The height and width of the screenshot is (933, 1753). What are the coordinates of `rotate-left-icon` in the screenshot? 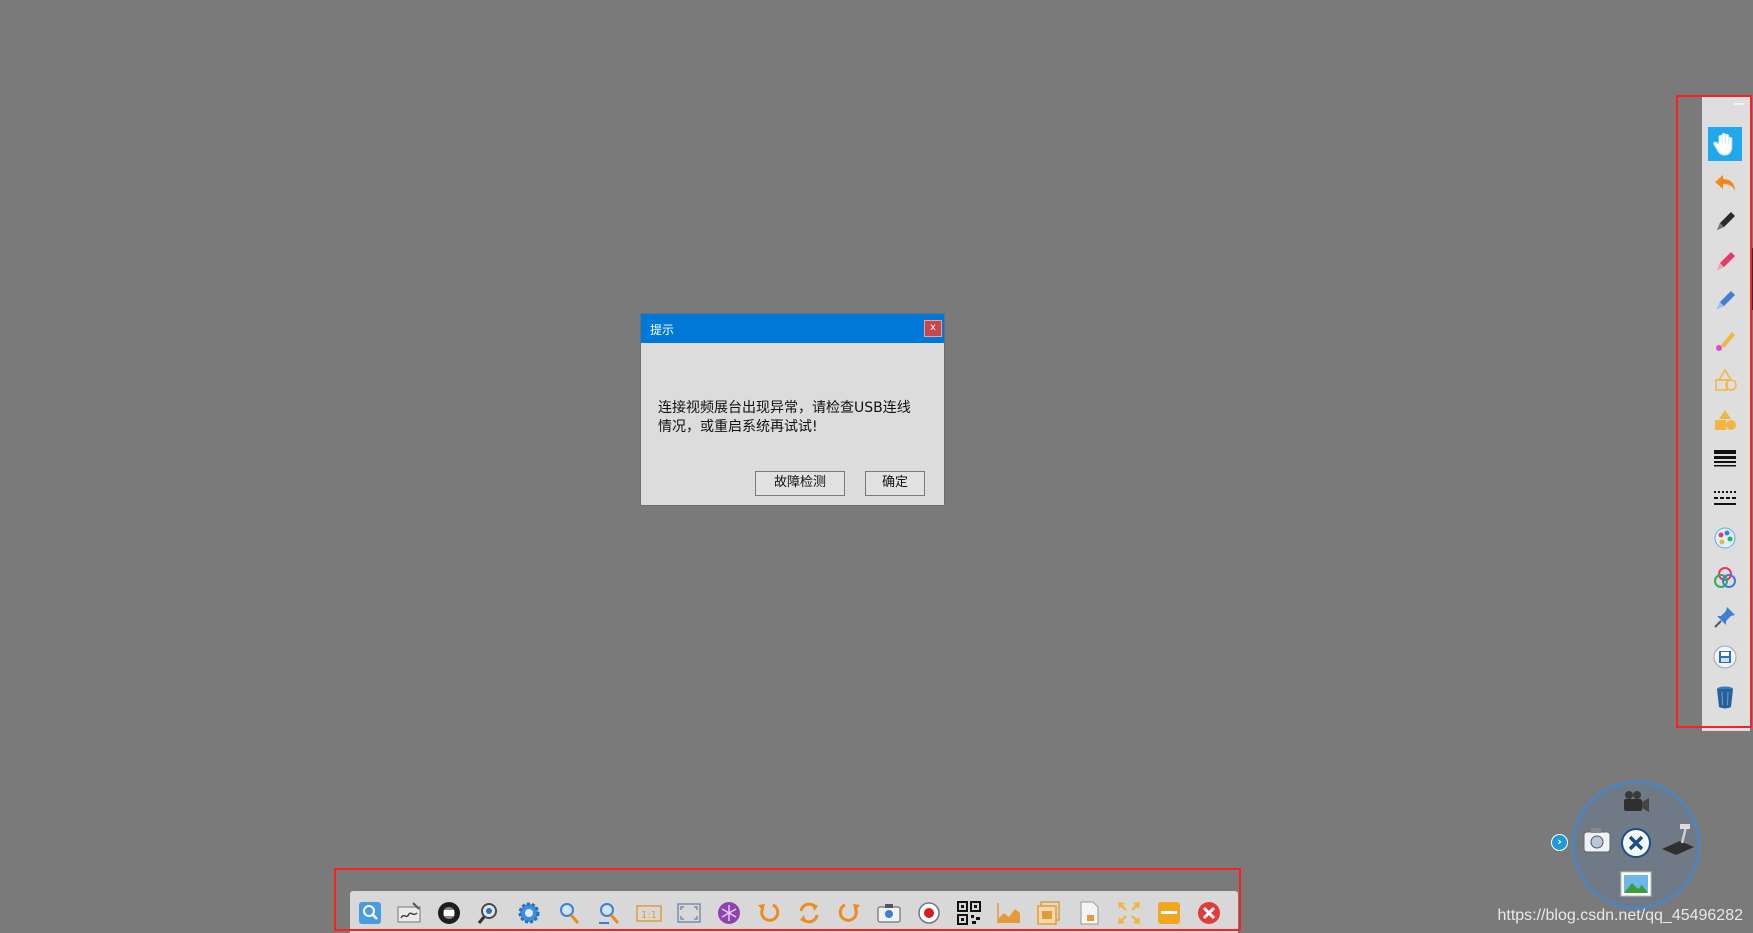 It's located at (769, 912).